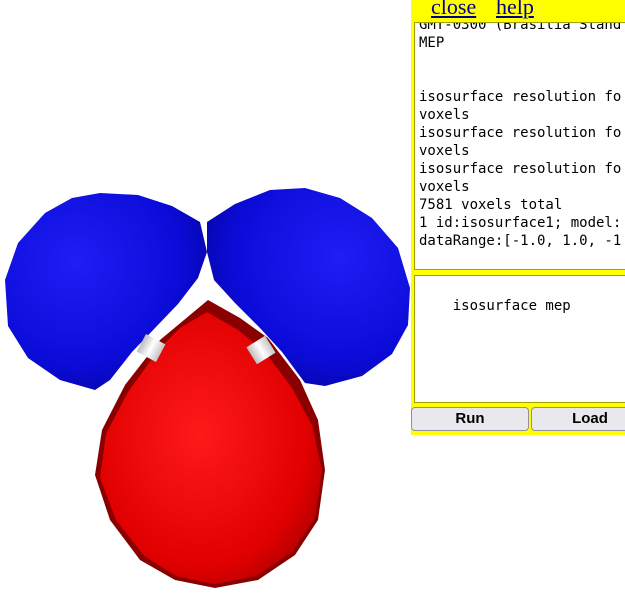 The width and height of the screenshot is (625, 595). Describe the element at coordinates (511, 306) in the screenshot. I see `console-input-text: isosurface mep` at that location.